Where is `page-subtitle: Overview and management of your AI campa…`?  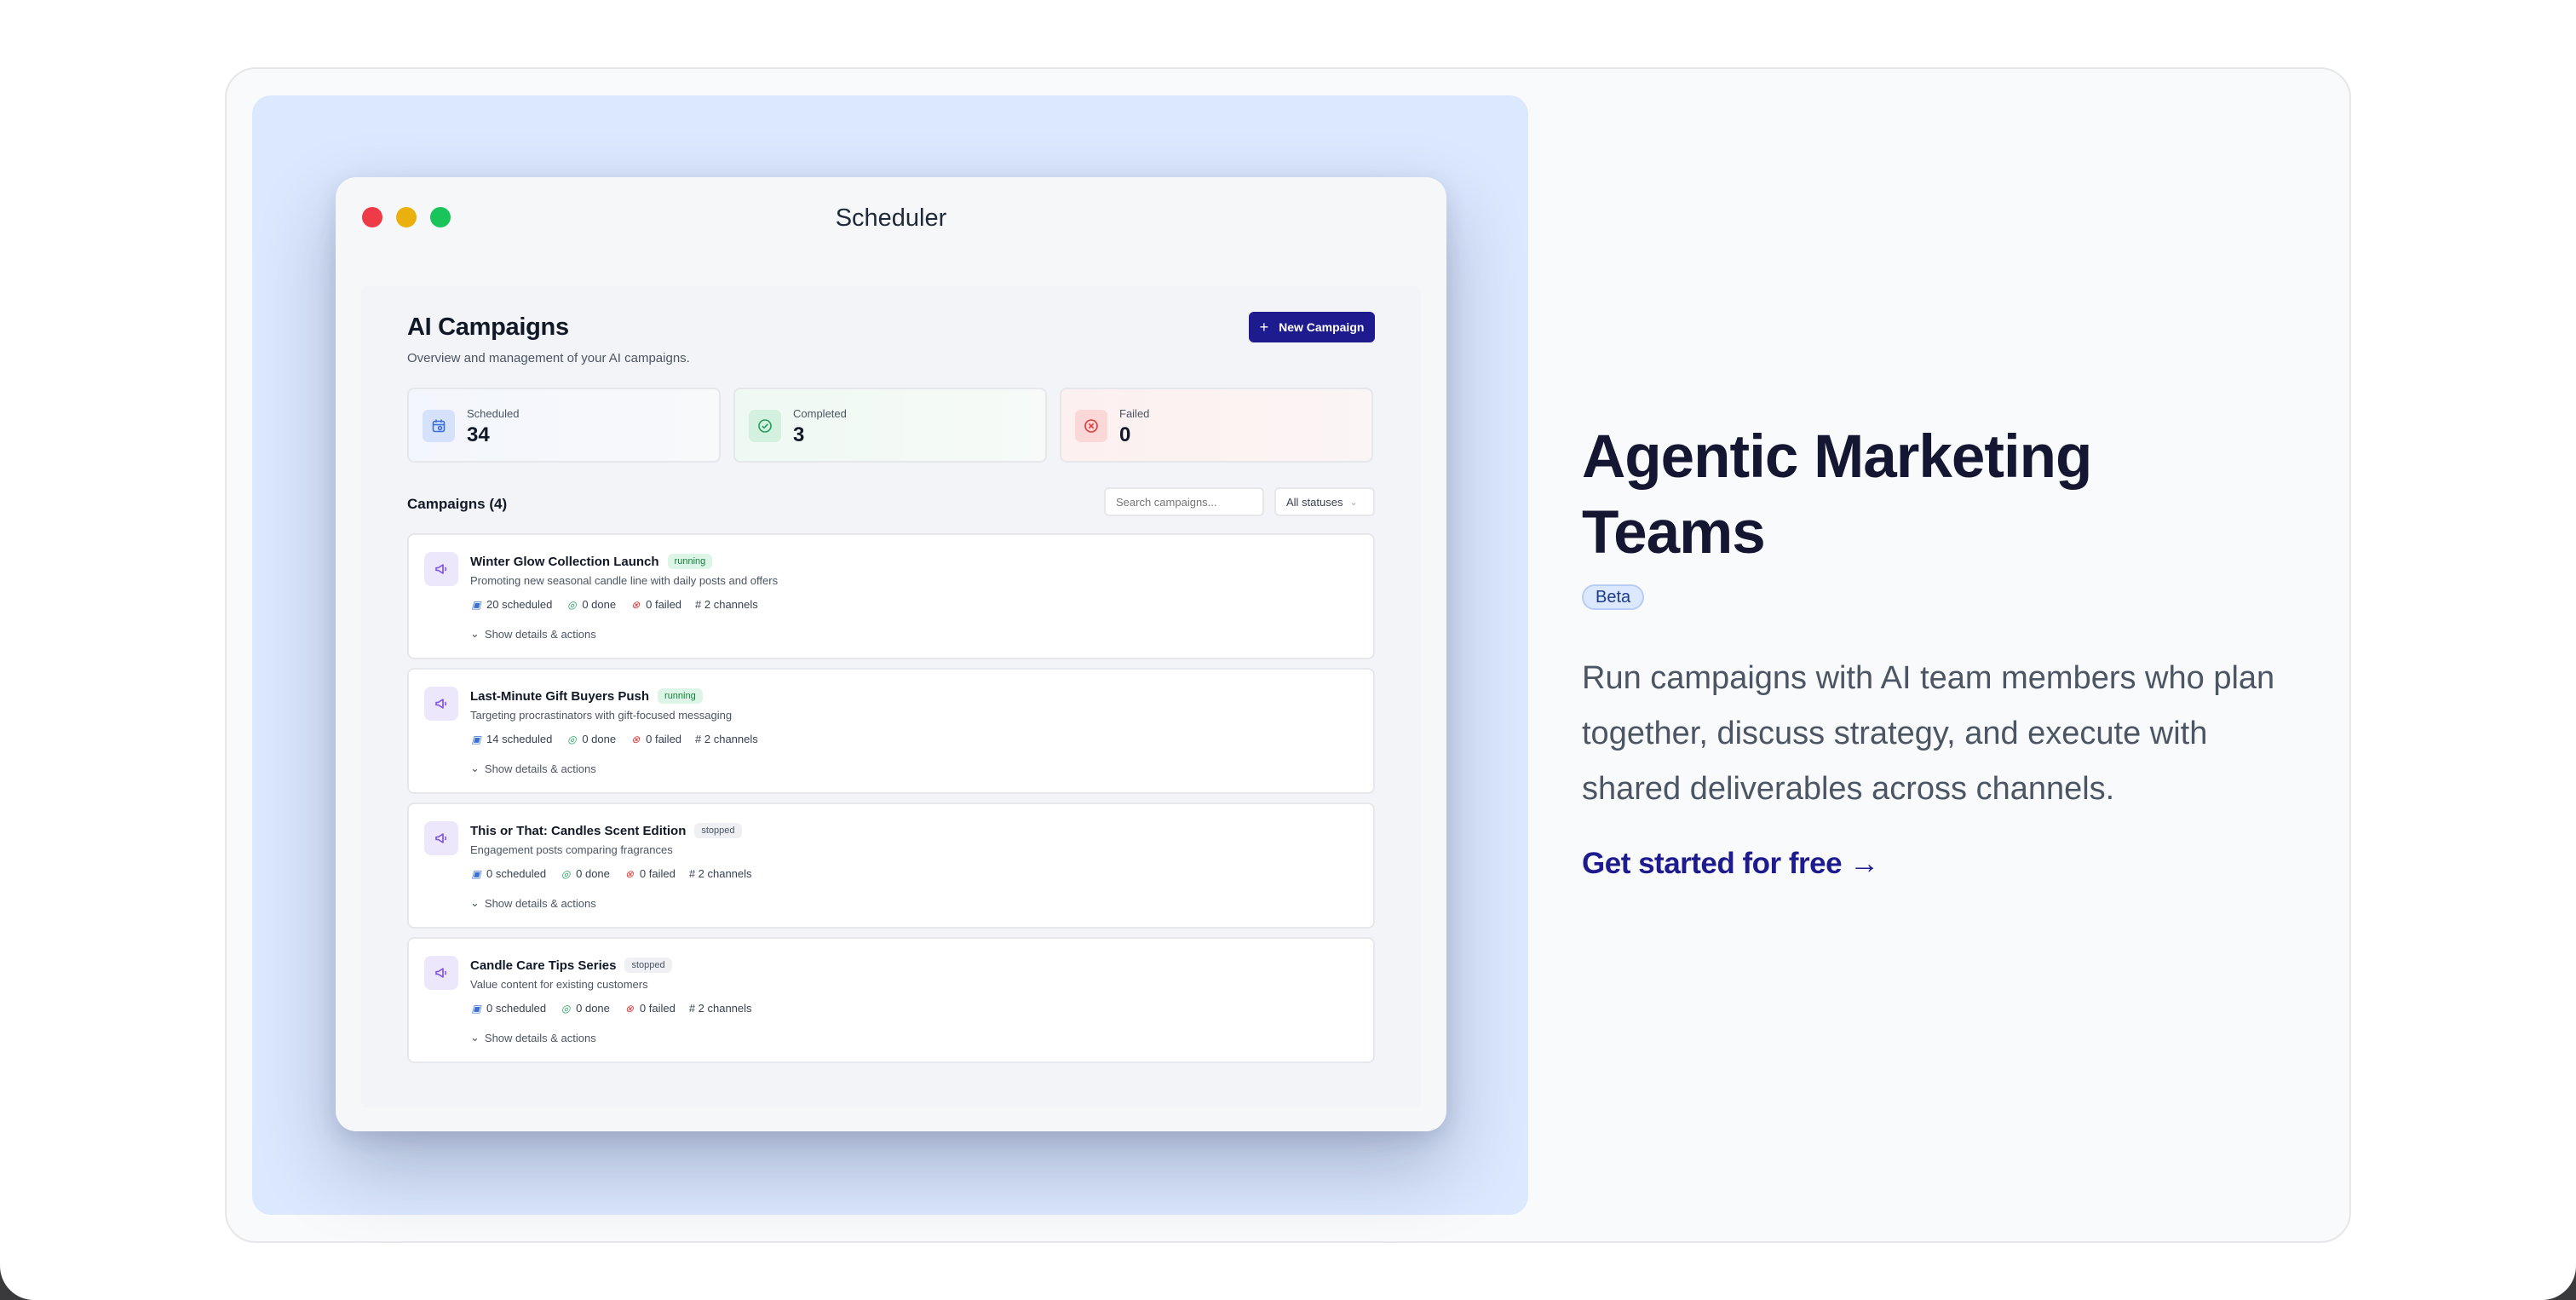 page-subtitle: Overview and management of your AI campa… is located at coordinates (548, 358).